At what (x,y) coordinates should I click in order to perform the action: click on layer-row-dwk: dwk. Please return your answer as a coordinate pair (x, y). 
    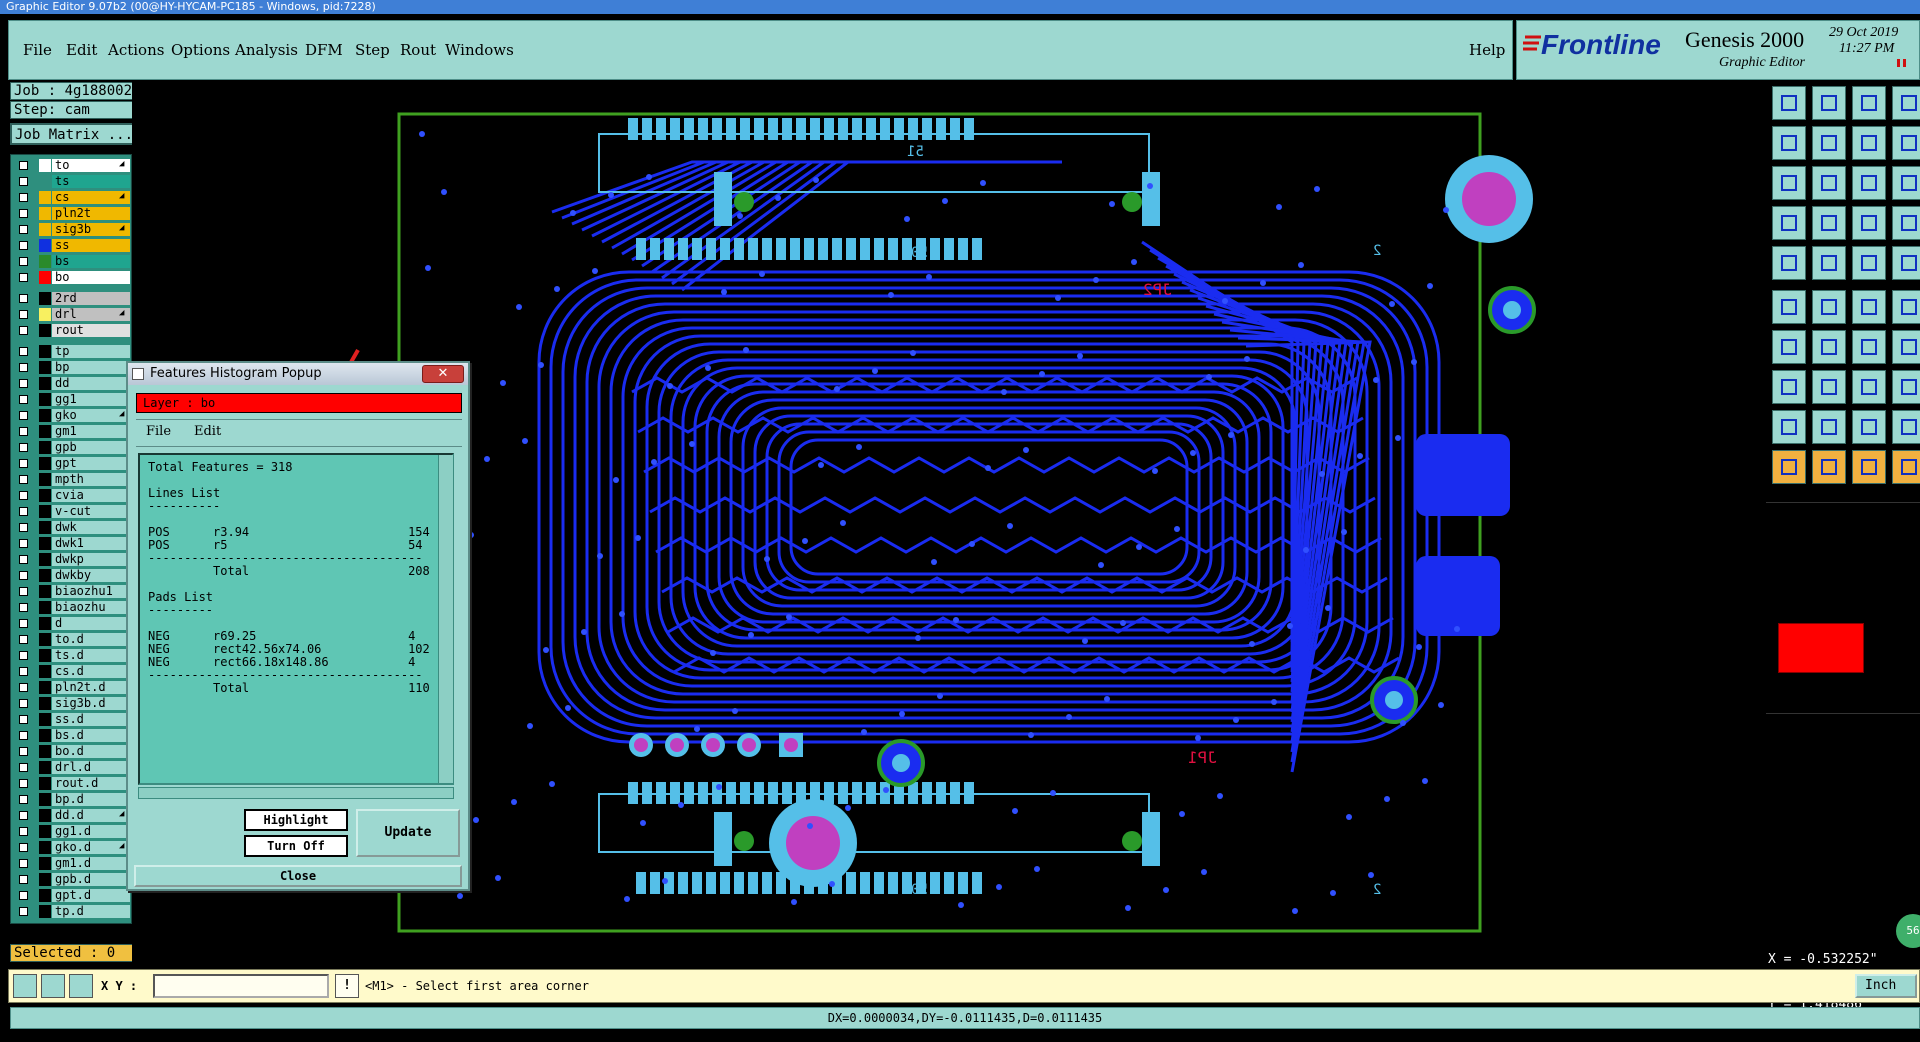
    Looking at the image, I should click on (71, 527).